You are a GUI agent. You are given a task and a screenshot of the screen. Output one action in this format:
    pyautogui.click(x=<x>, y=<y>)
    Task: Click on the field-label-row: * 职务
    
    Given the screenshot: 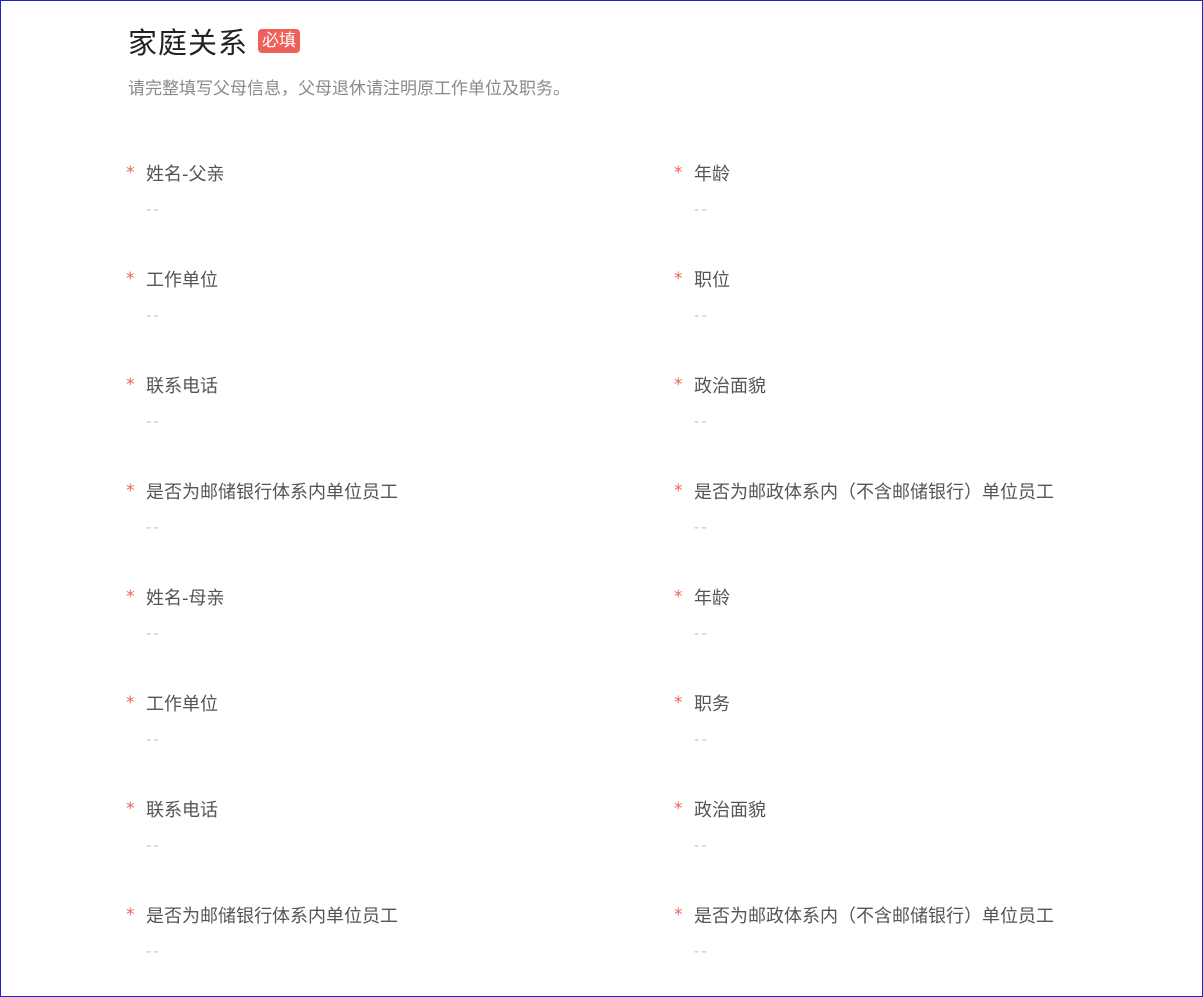 What is the action you would take?
    pyautogui.click(x=924, y=703)
    